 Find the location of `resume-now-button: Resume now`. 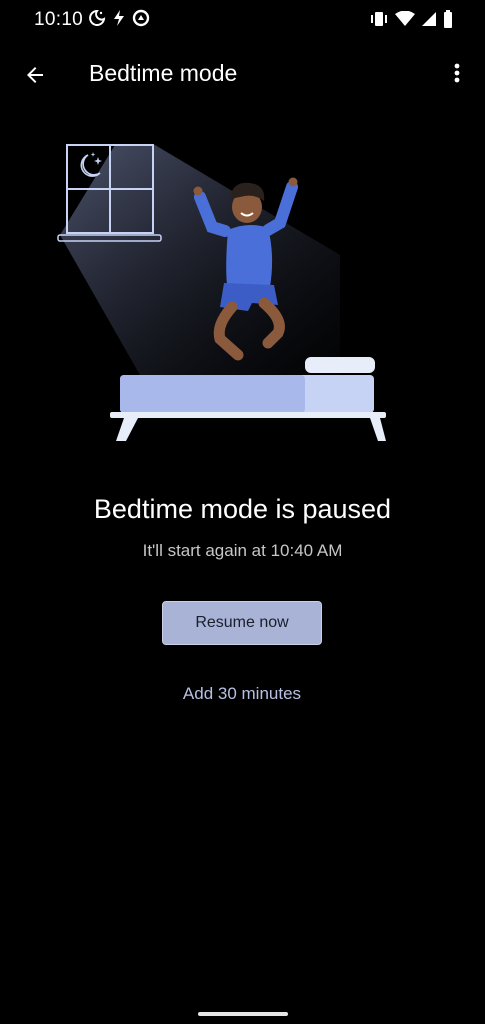

resume-now-button: Resume now is located at coordinates (242, 623).